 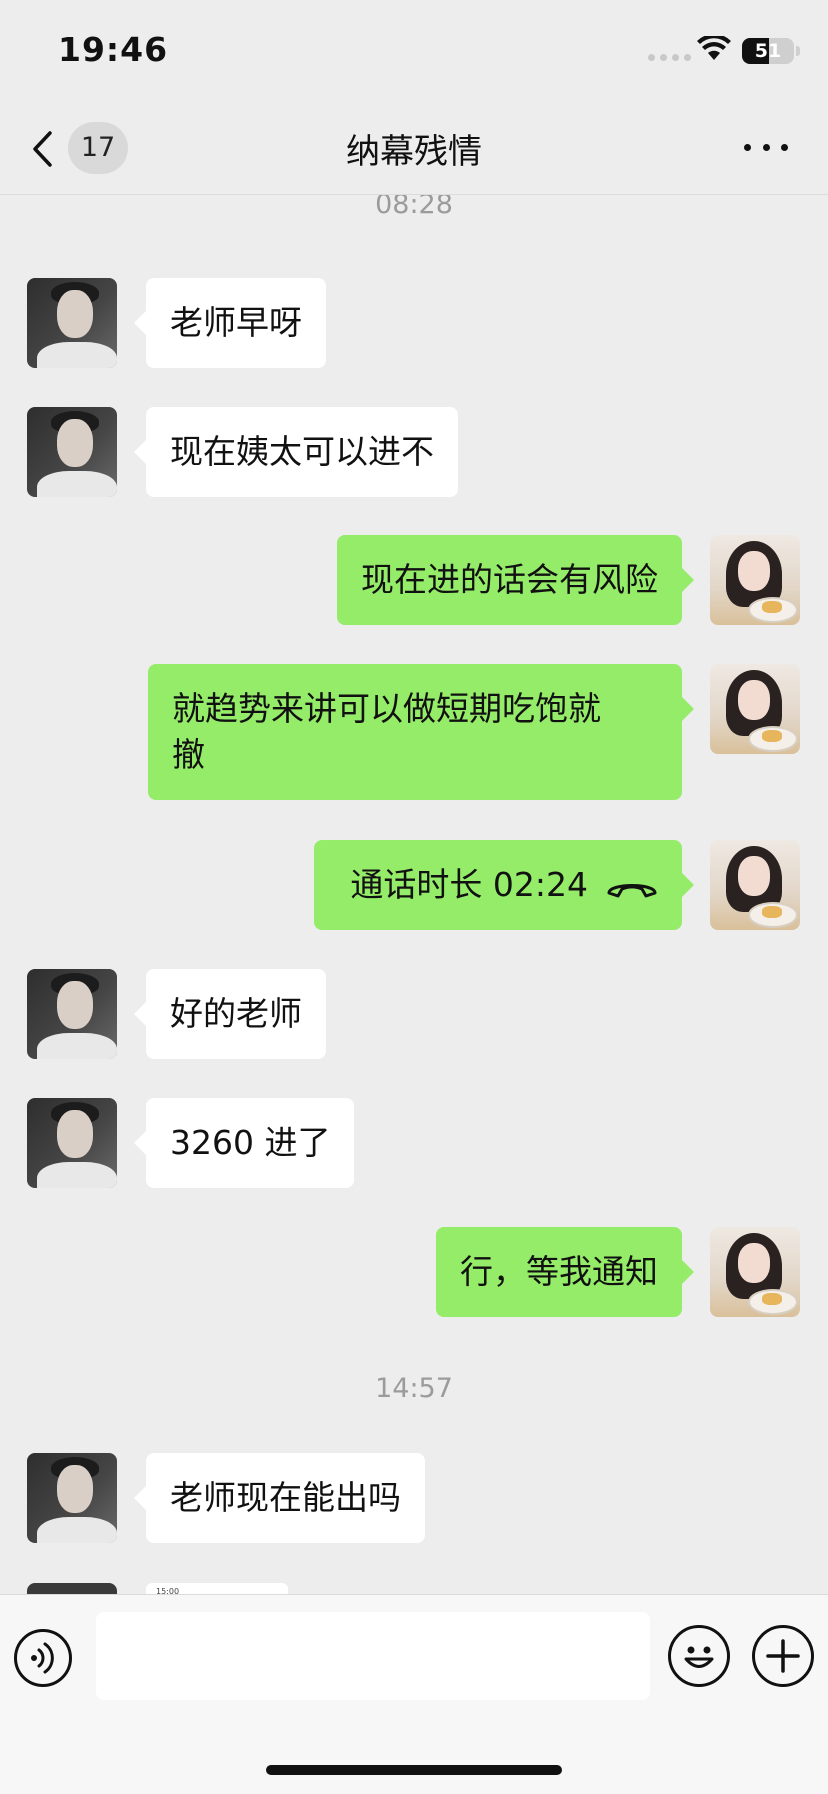 What do you see at coordinates (285, 1497) in the screenshot?
I see `message-text: 老师现在能出吗` at bounding box center [285, 1497].